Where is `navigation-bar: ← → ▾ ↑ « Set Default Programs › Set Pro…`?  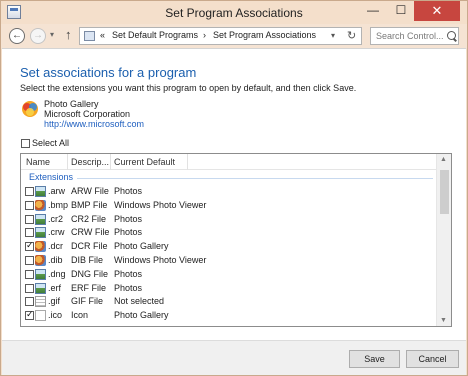 navigation-bar: ← → ▾ ↑ « Set Default Programs › Set Pro… is located at coordinates (234, 36).